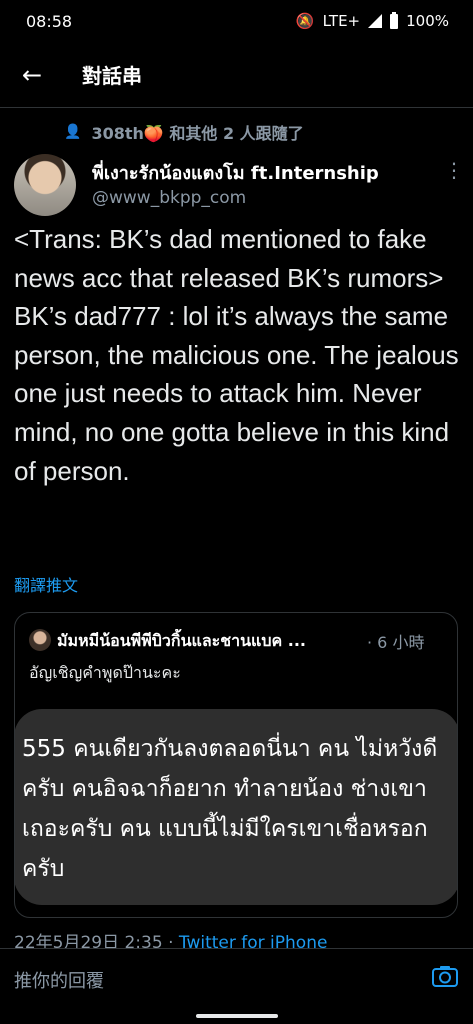  What do you see at coordinates (45, 185) in the screenshot?
I see `avatar` at bounding box center [45, 185].